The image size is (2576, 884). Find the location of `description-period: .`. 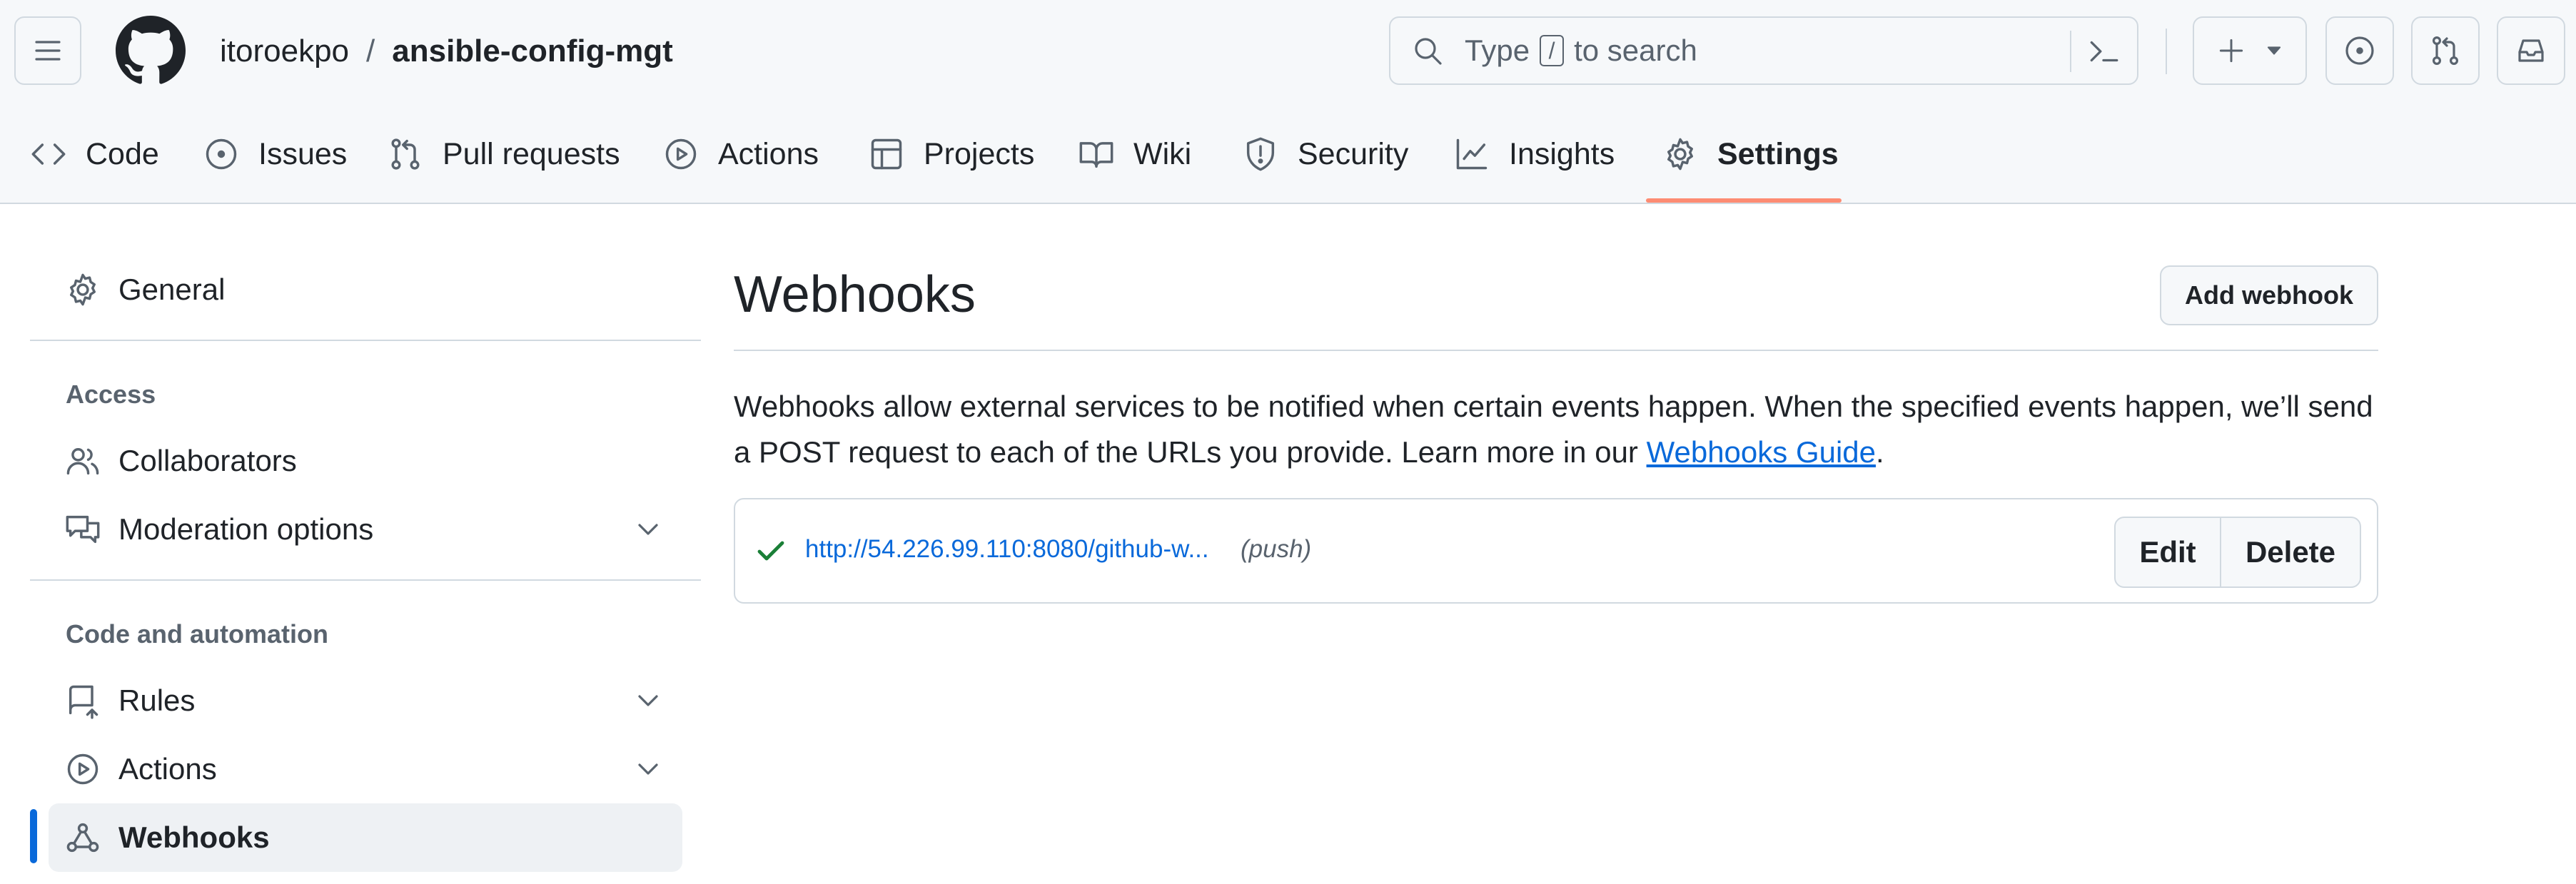

description-period: . is located at coordinates (1880, 452).